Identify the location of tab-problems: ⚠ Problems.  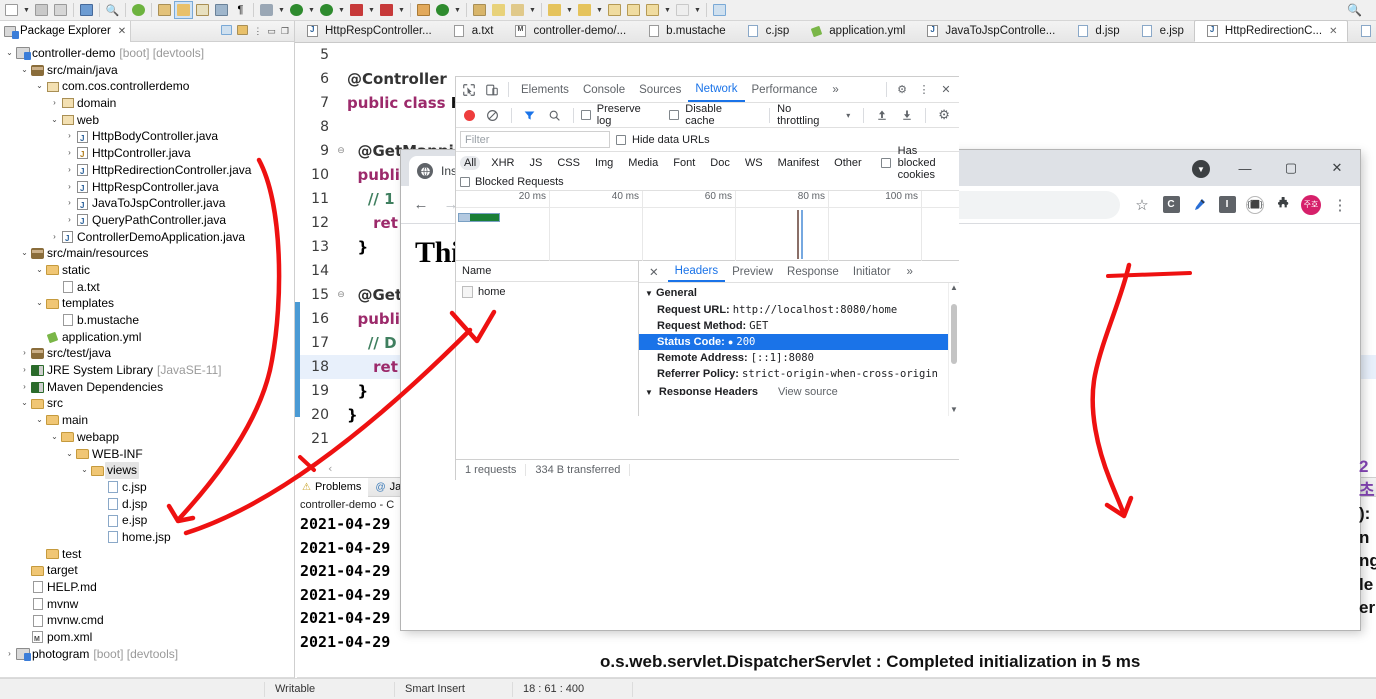
(332, 487).